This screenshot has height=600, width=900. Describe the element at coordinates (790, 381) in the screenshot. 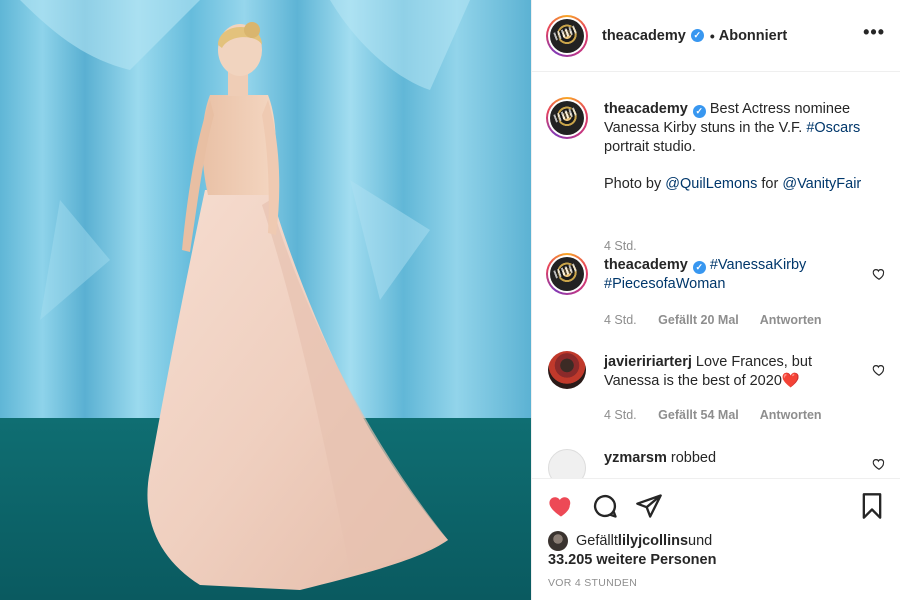

I see `red-heart-emoji-icon: ❤️` at that location.